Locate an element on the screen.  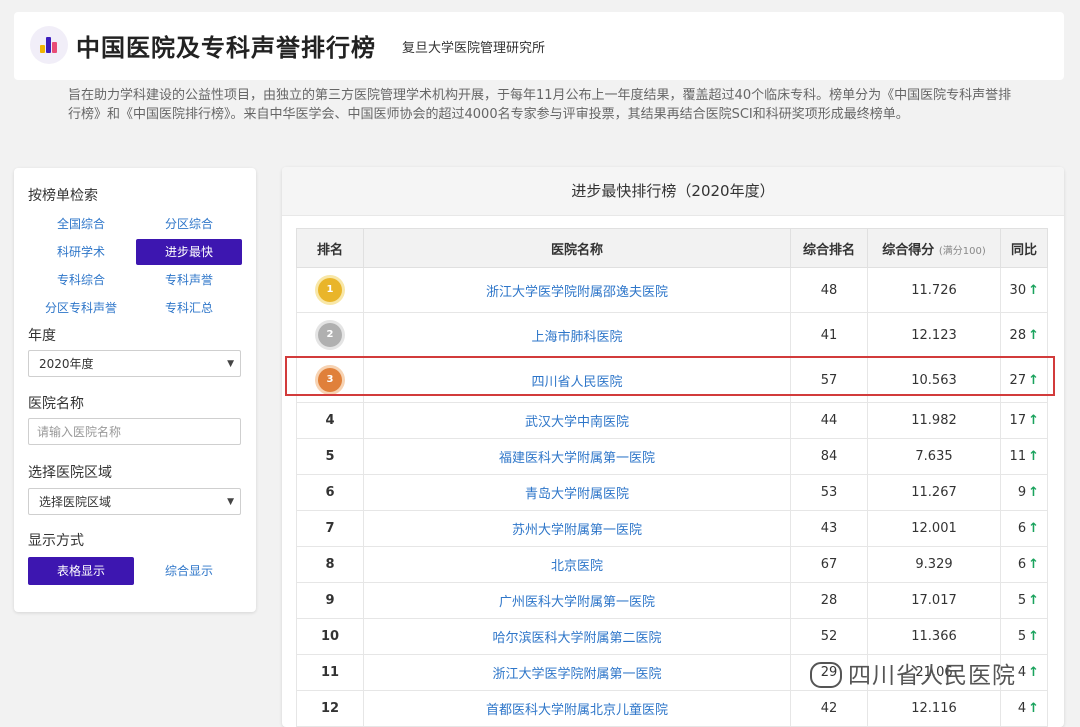
yoy-cell: 9 ↑ is located at coordinates (1024, 492).